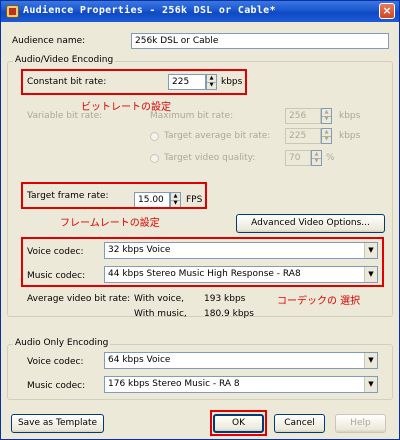  What do you see at coordinates (192, 116) in the screenshot?
I see `max-bitrate-label: Maximum bit rate:` at bounding box center [192, 116].